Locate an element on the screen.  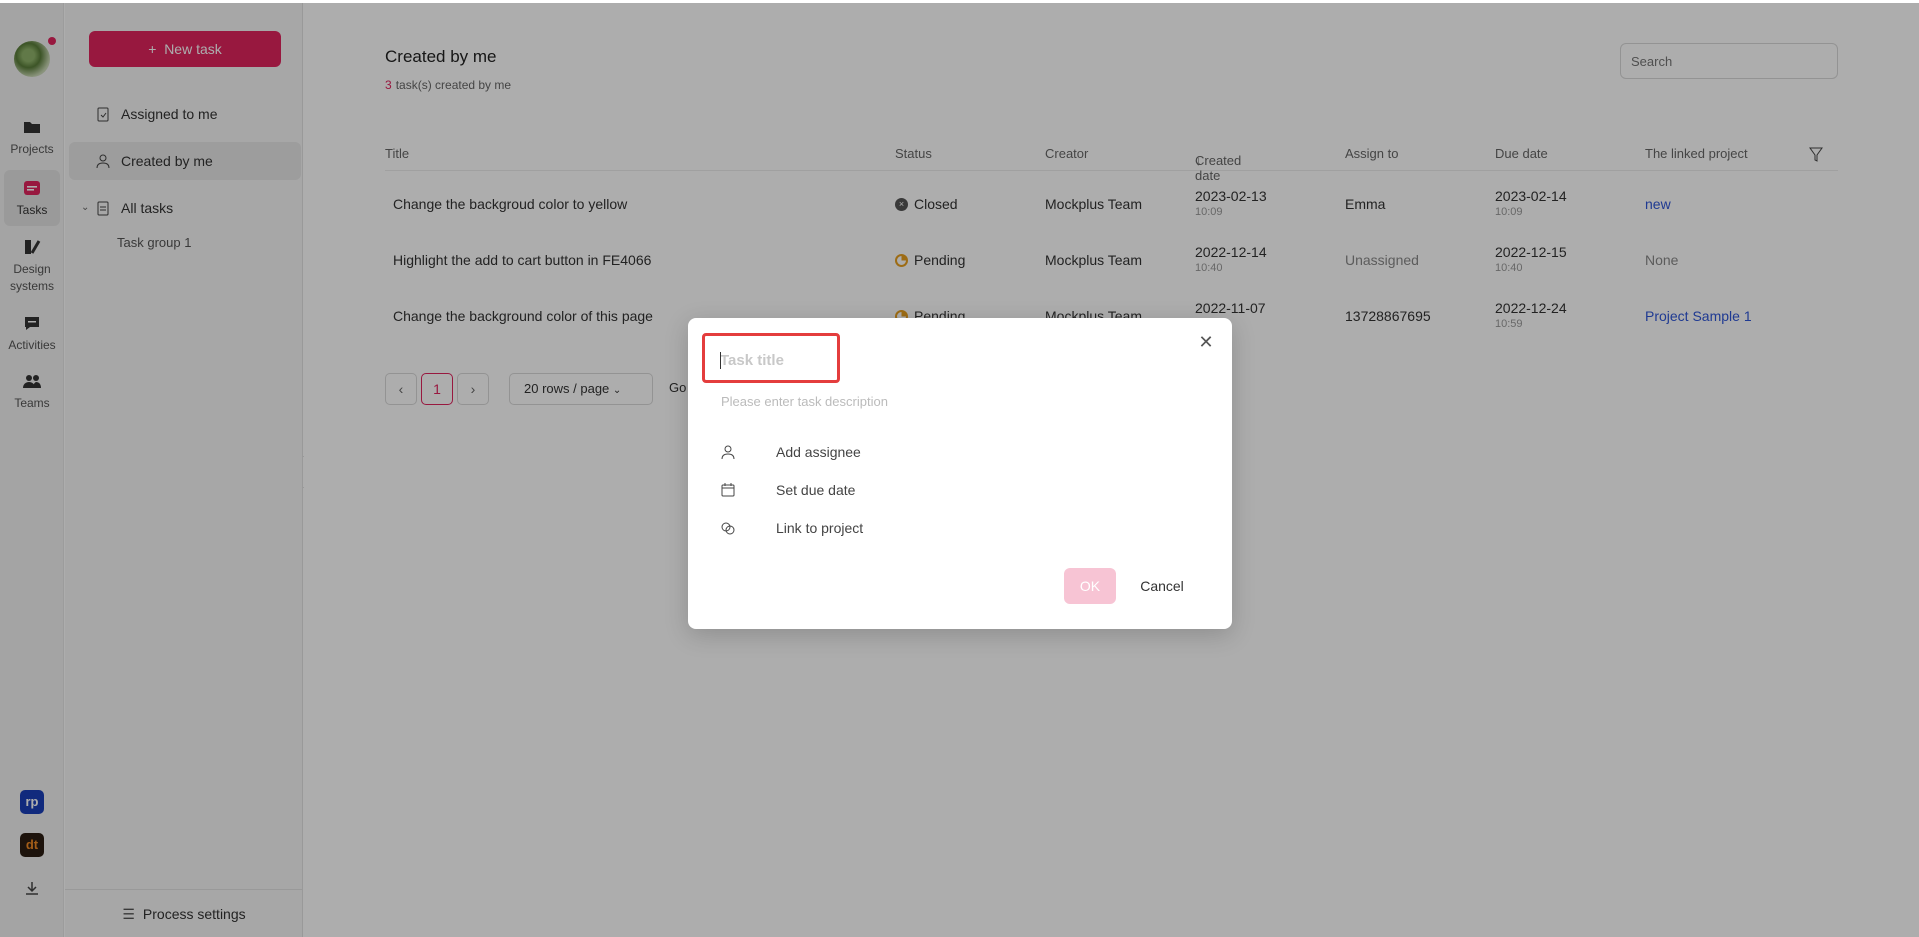
close-icon: ✕ is located at coordinates (1206, 342).